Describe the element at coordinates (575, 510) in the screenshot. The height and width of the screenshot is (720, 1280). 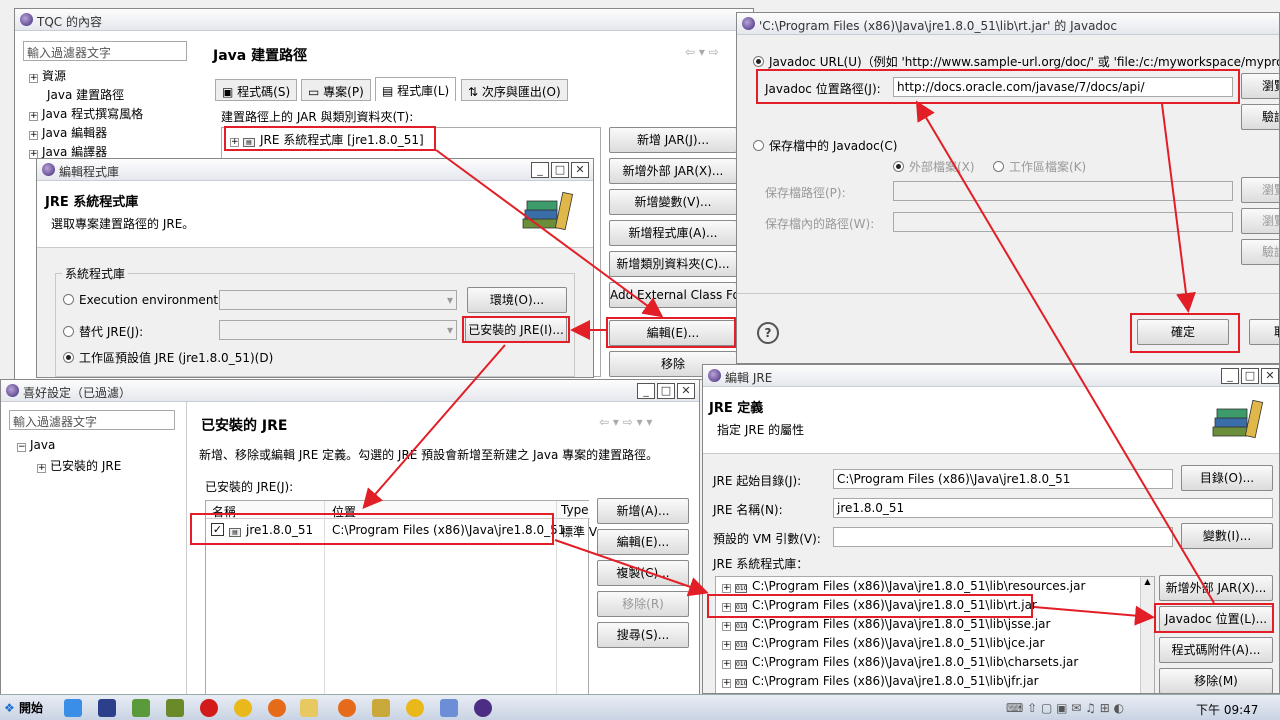
I see `column-type: Type` at that location.